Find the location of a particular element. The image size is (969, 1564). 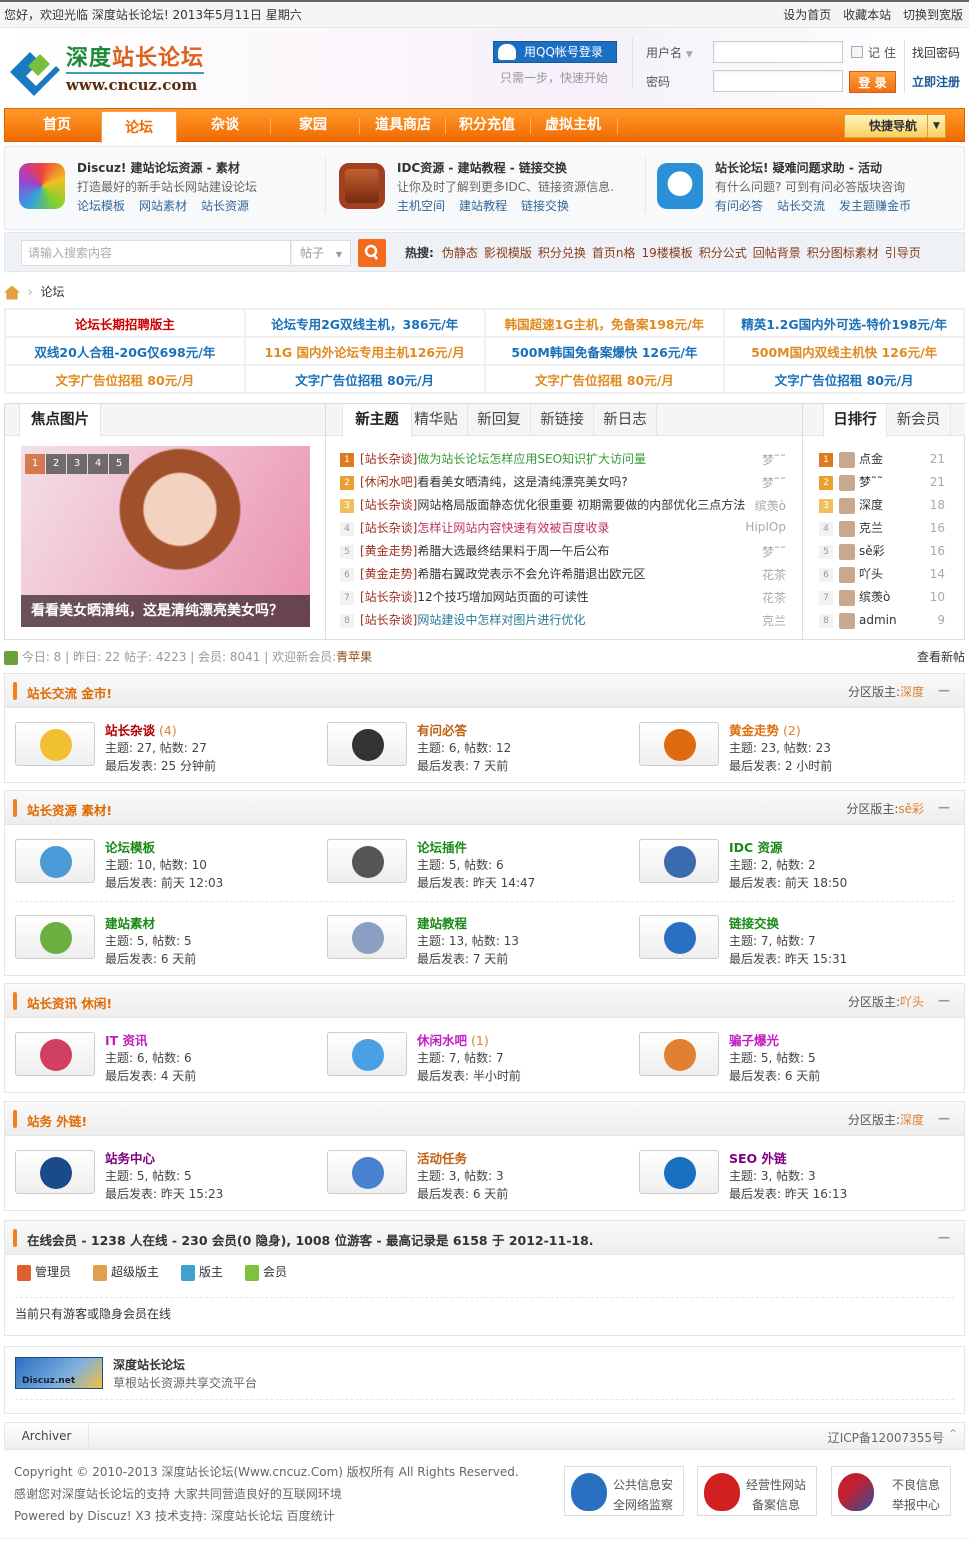

thread-item: 7 [站长杂谈]12个技巧增加网站页面的可读性 is located at coordinates (560, 597).